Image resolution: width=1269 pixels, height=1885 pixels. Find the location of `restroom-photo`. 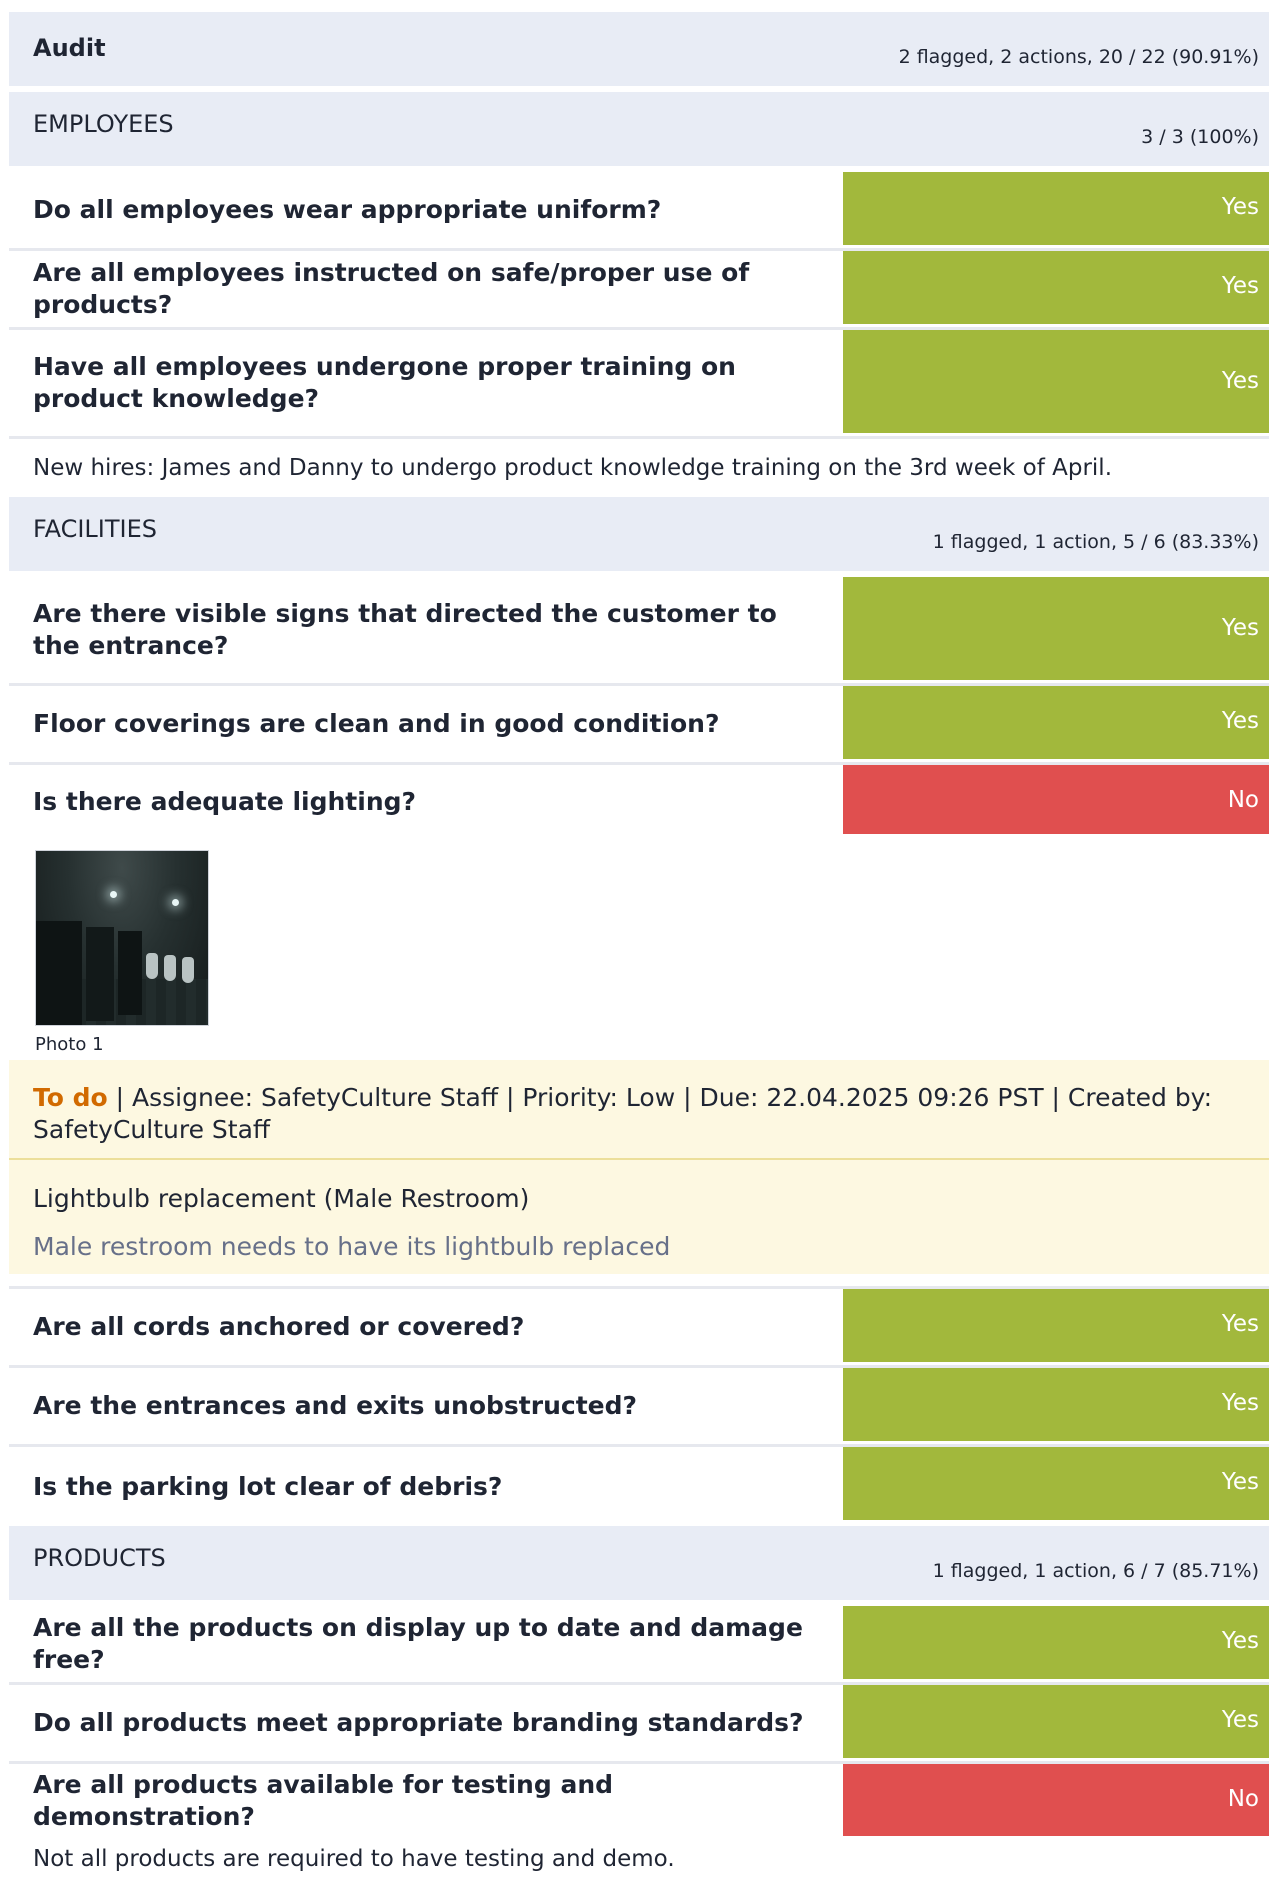

restroom-photo is located at coordinates (122, 938).